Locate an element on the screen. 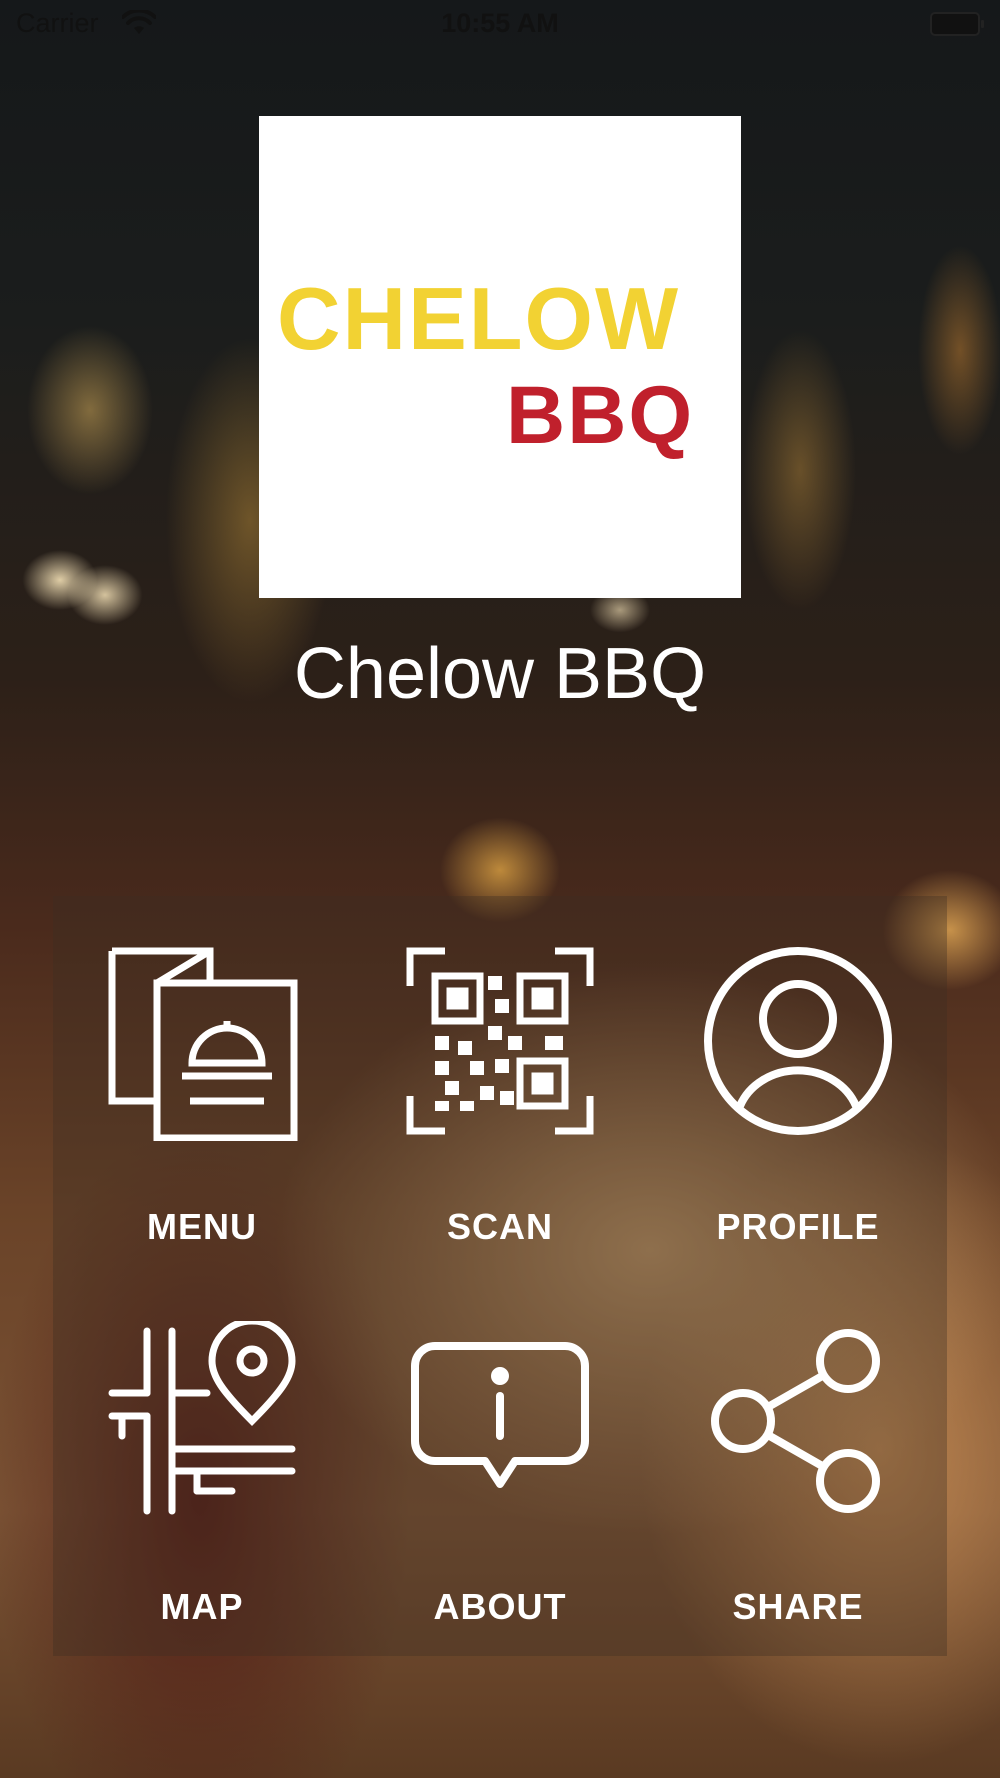 The height and width of the screenshot is (1778, 1000). menu-icon is located at coordinates (203, 1044).